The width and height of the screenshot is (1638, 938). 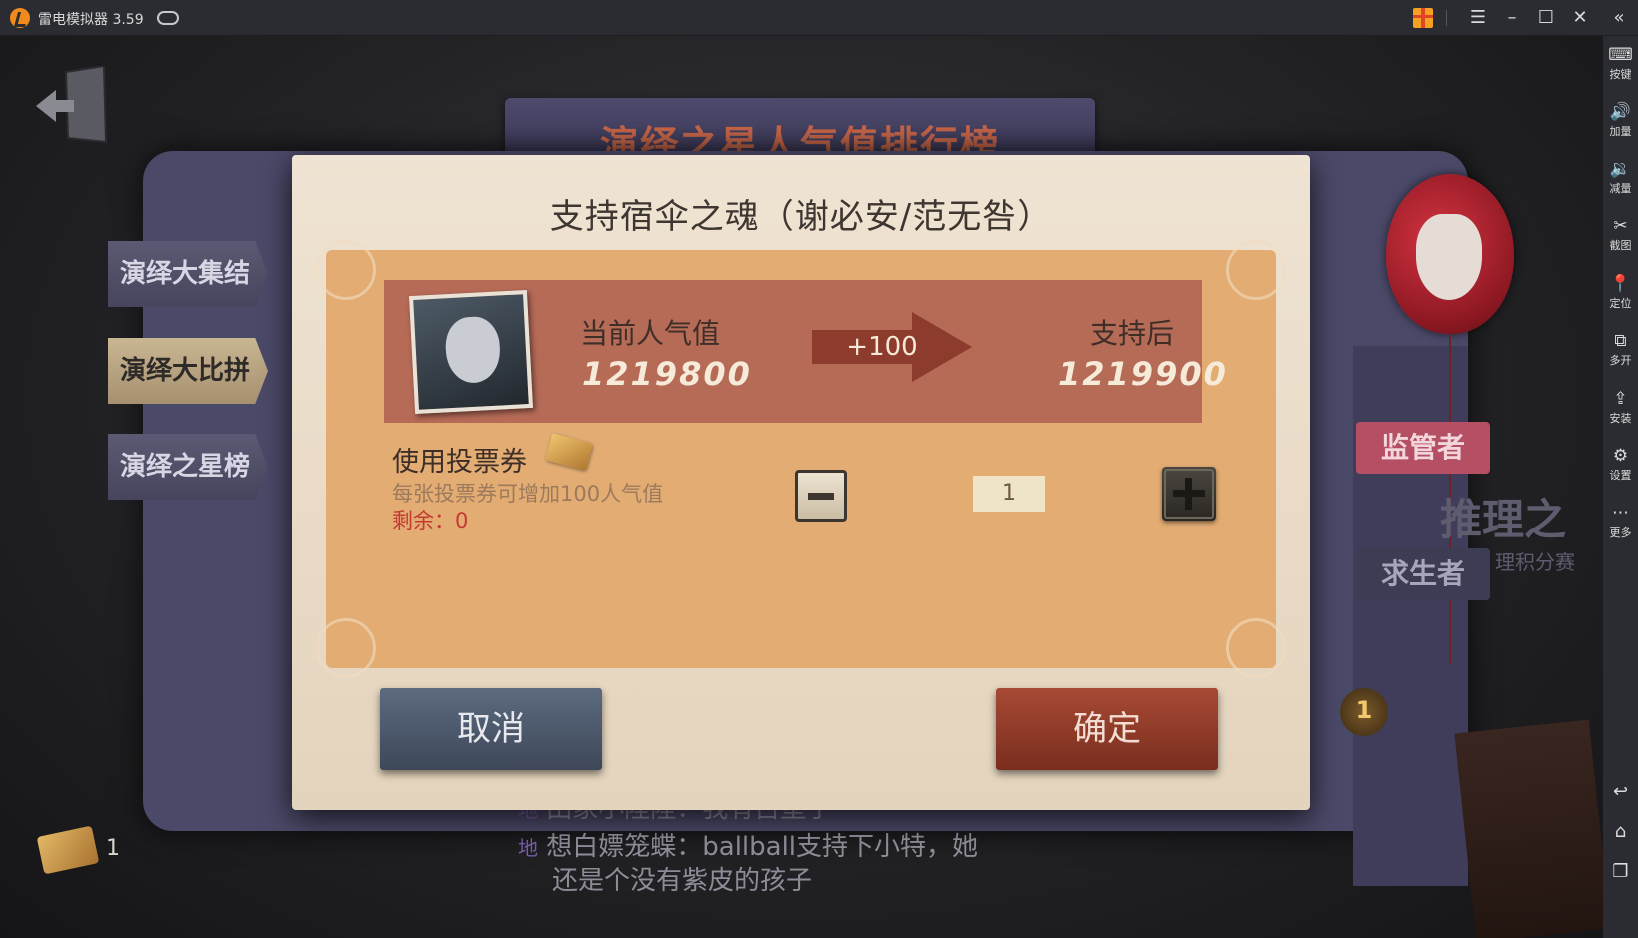 What do you see at coordinates (491, 729) in the screenshot?
I see `cancel-button: 取消` at bounding box center [491, 729].